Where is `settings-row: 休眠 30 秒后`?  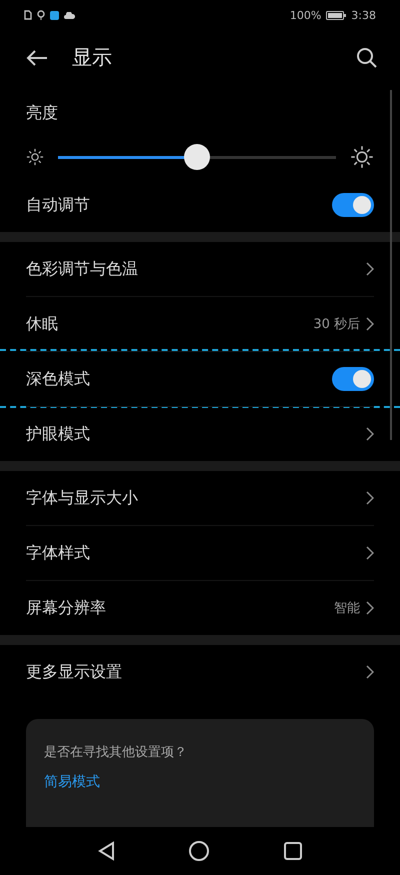 settings-row: 休眠 30 秒后 is located at coordinates (200, 323).